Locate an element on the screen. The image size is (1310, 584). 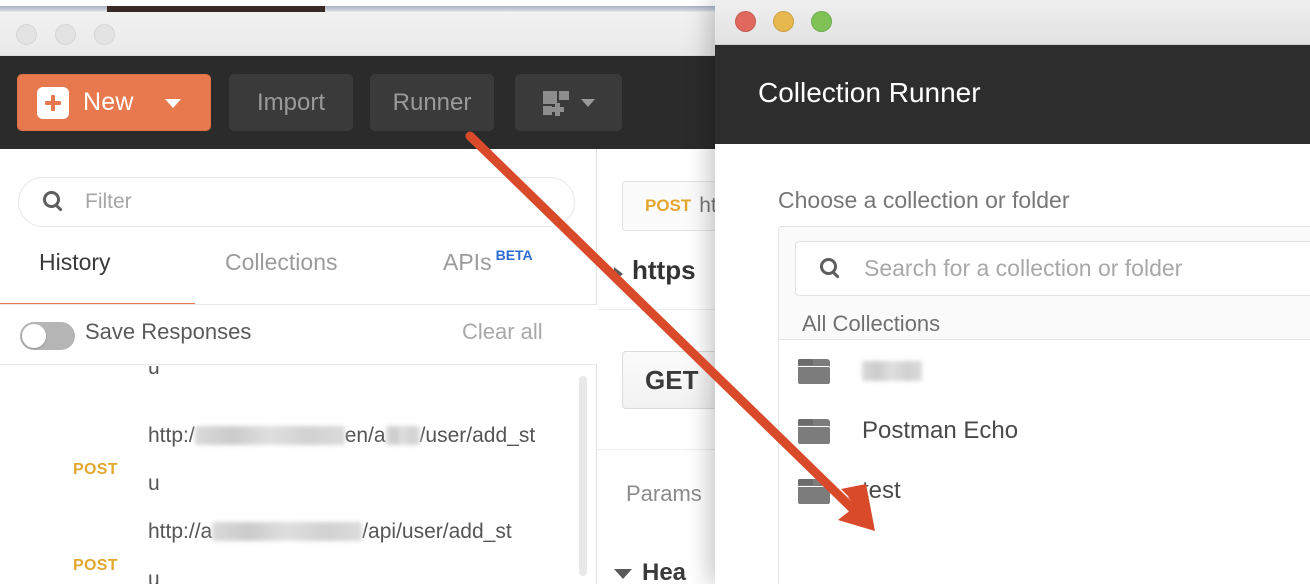
history-scrollbar is located at coordinates (583, 478).